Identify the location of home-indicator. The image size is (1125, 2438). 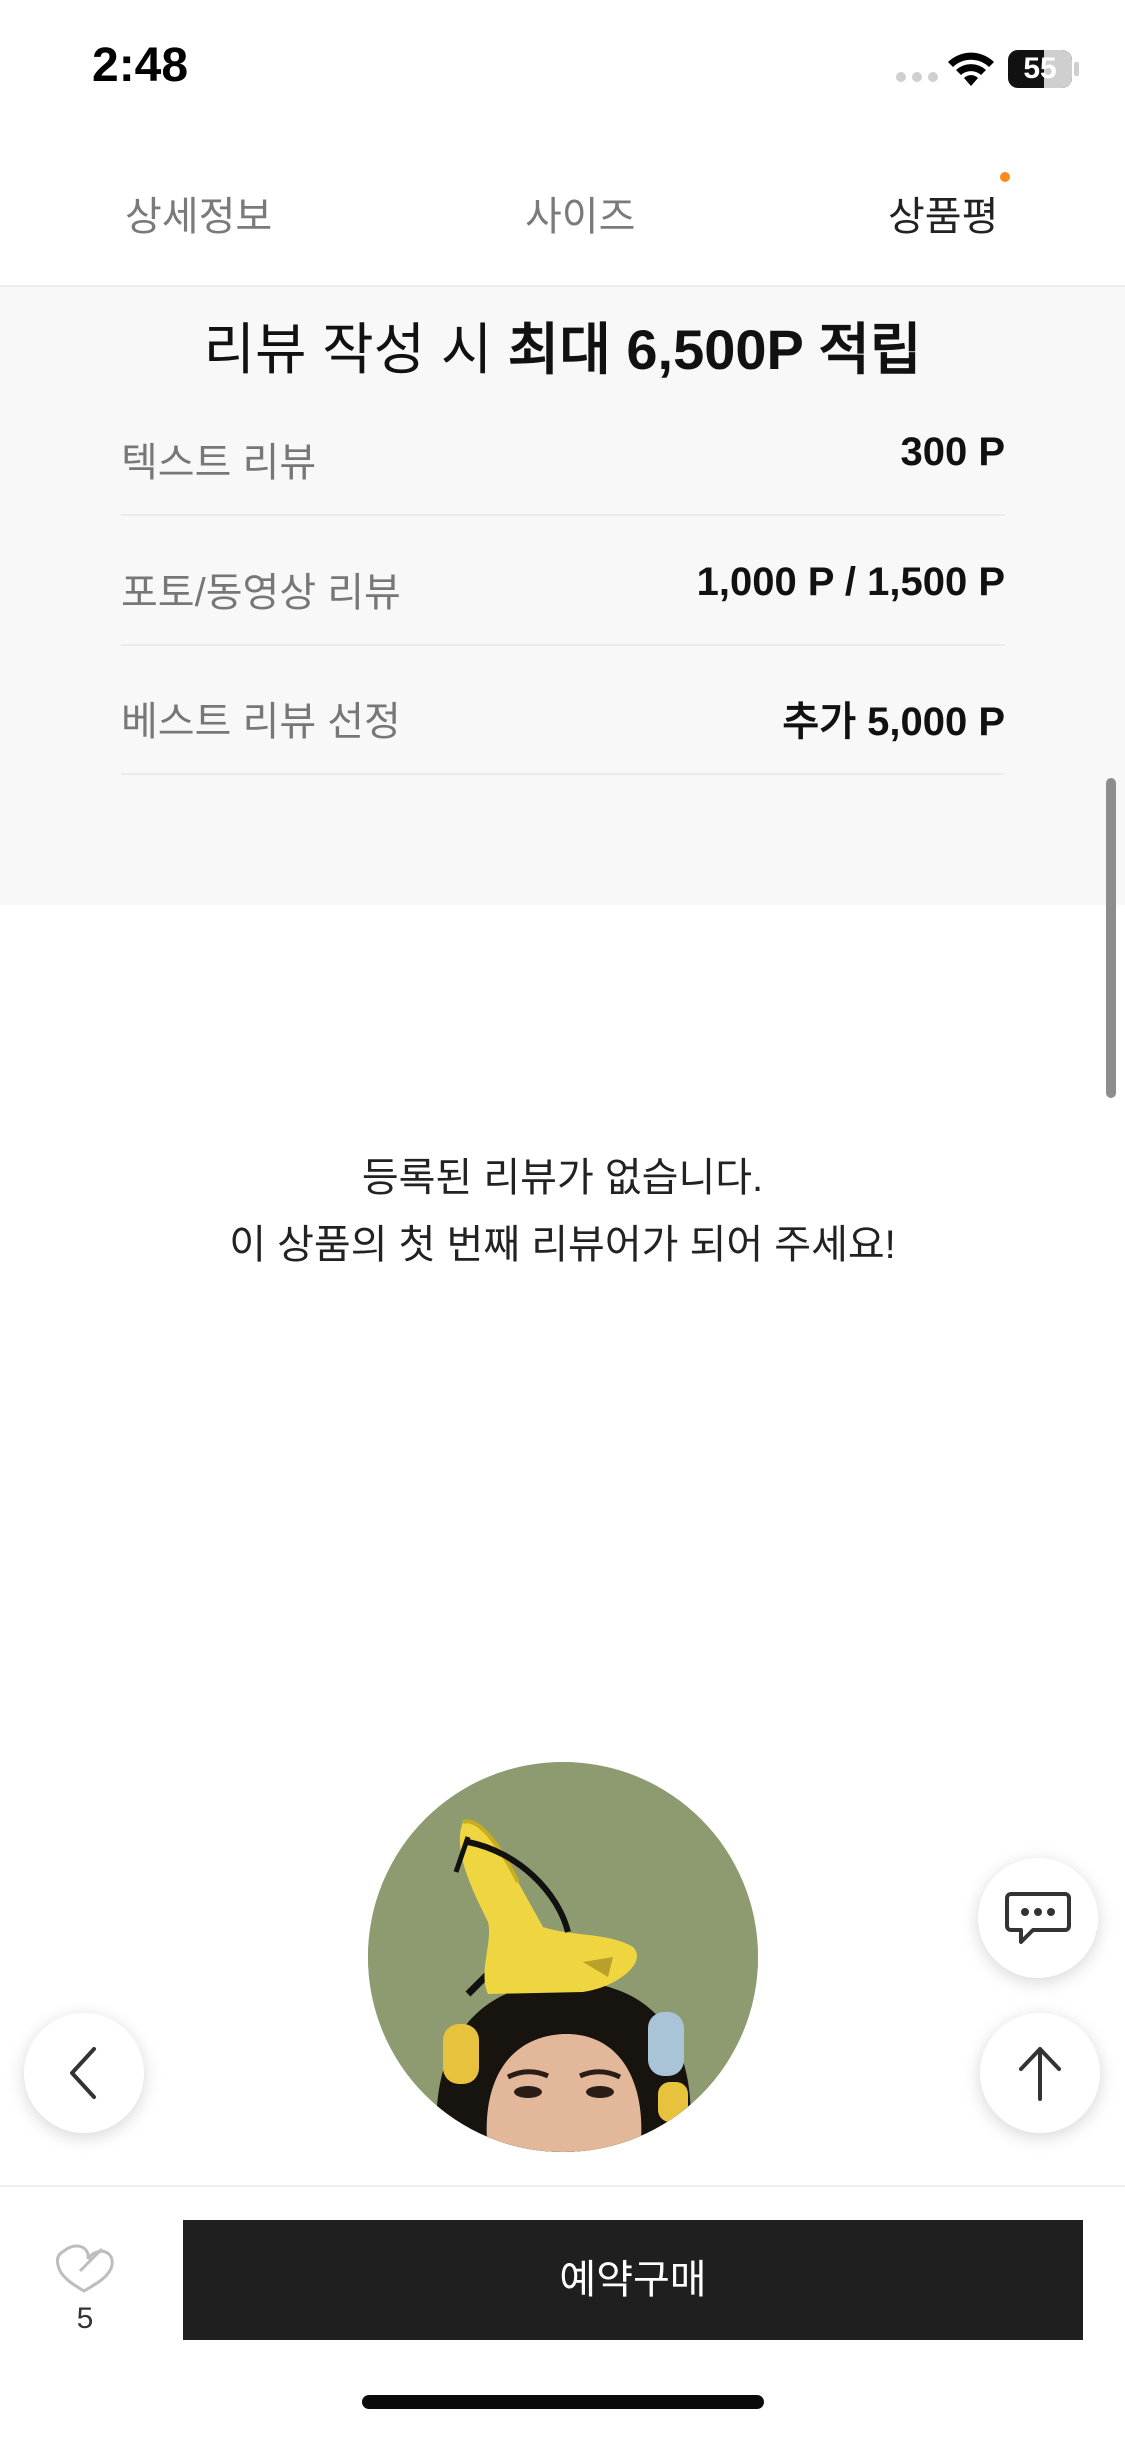
(563, 2402).